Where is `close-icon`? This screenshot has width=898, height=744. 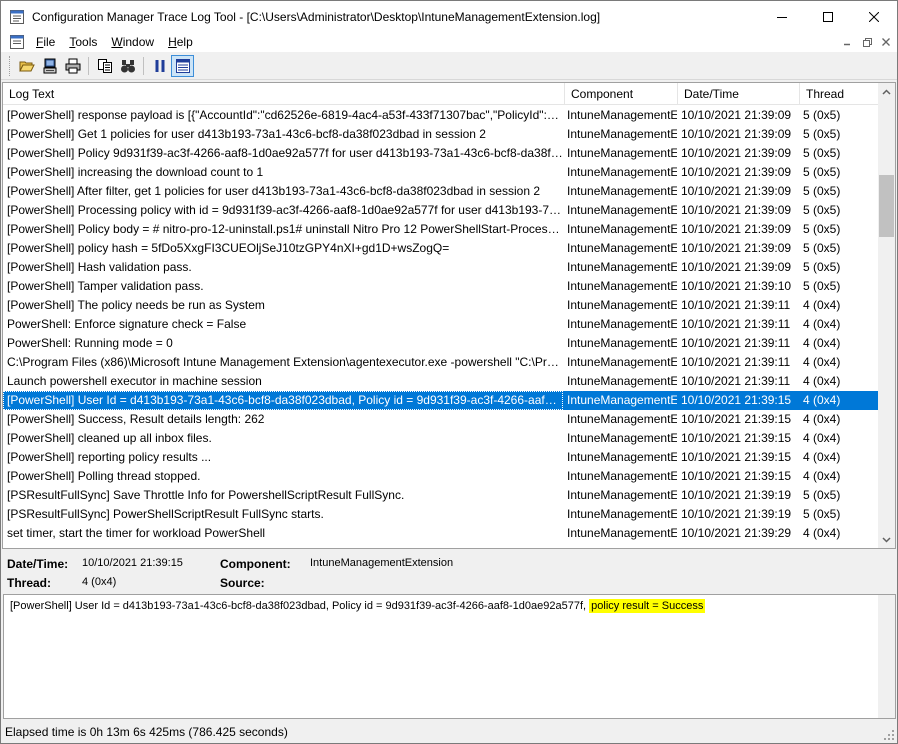 close-icon is located at coordinates (874, 16).